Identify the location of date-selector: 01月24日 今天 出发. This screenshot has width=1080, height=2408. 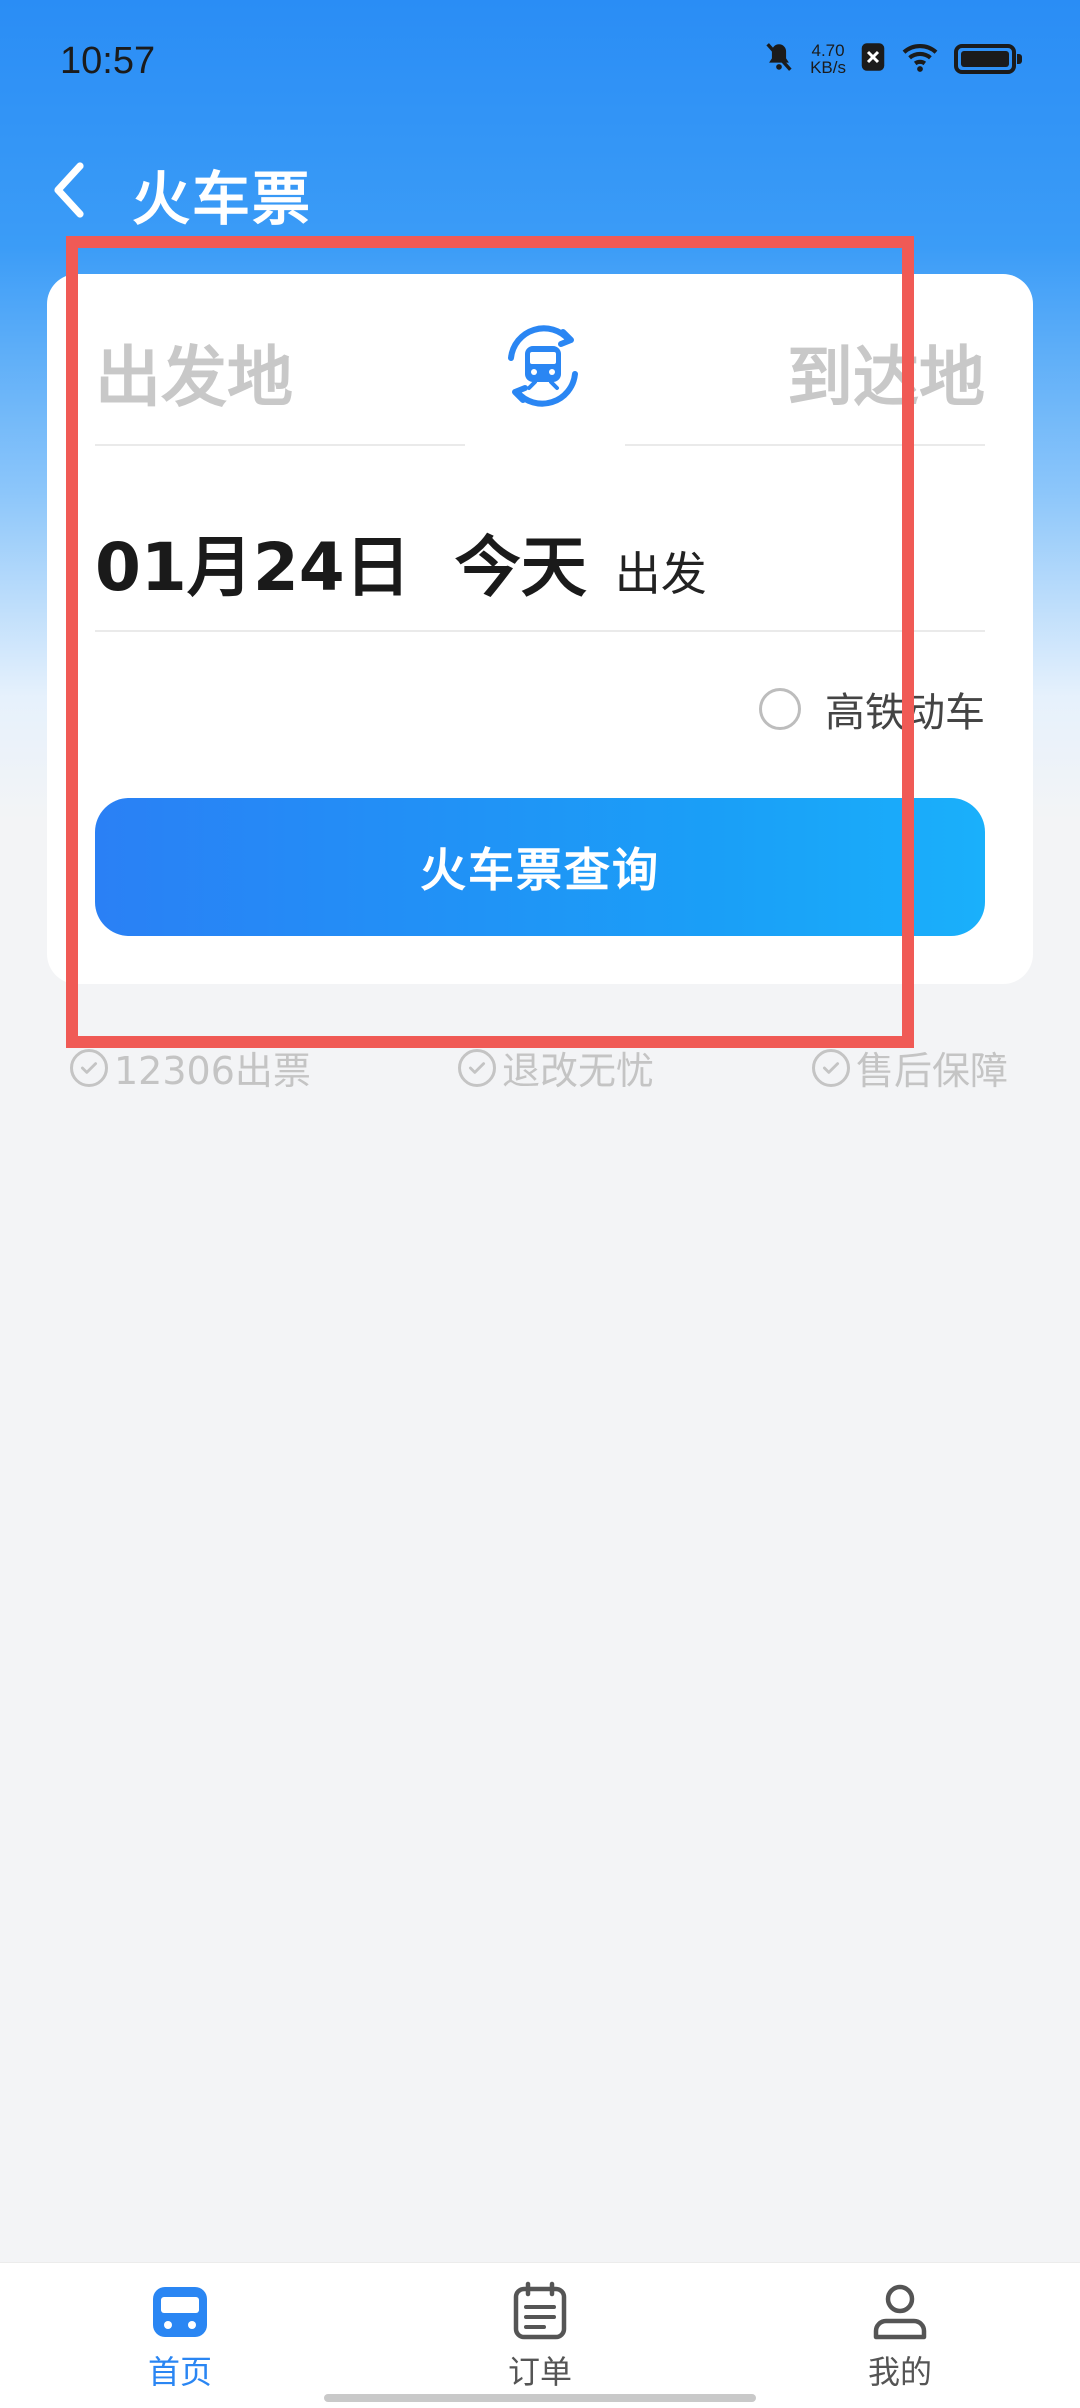
(540, 574).